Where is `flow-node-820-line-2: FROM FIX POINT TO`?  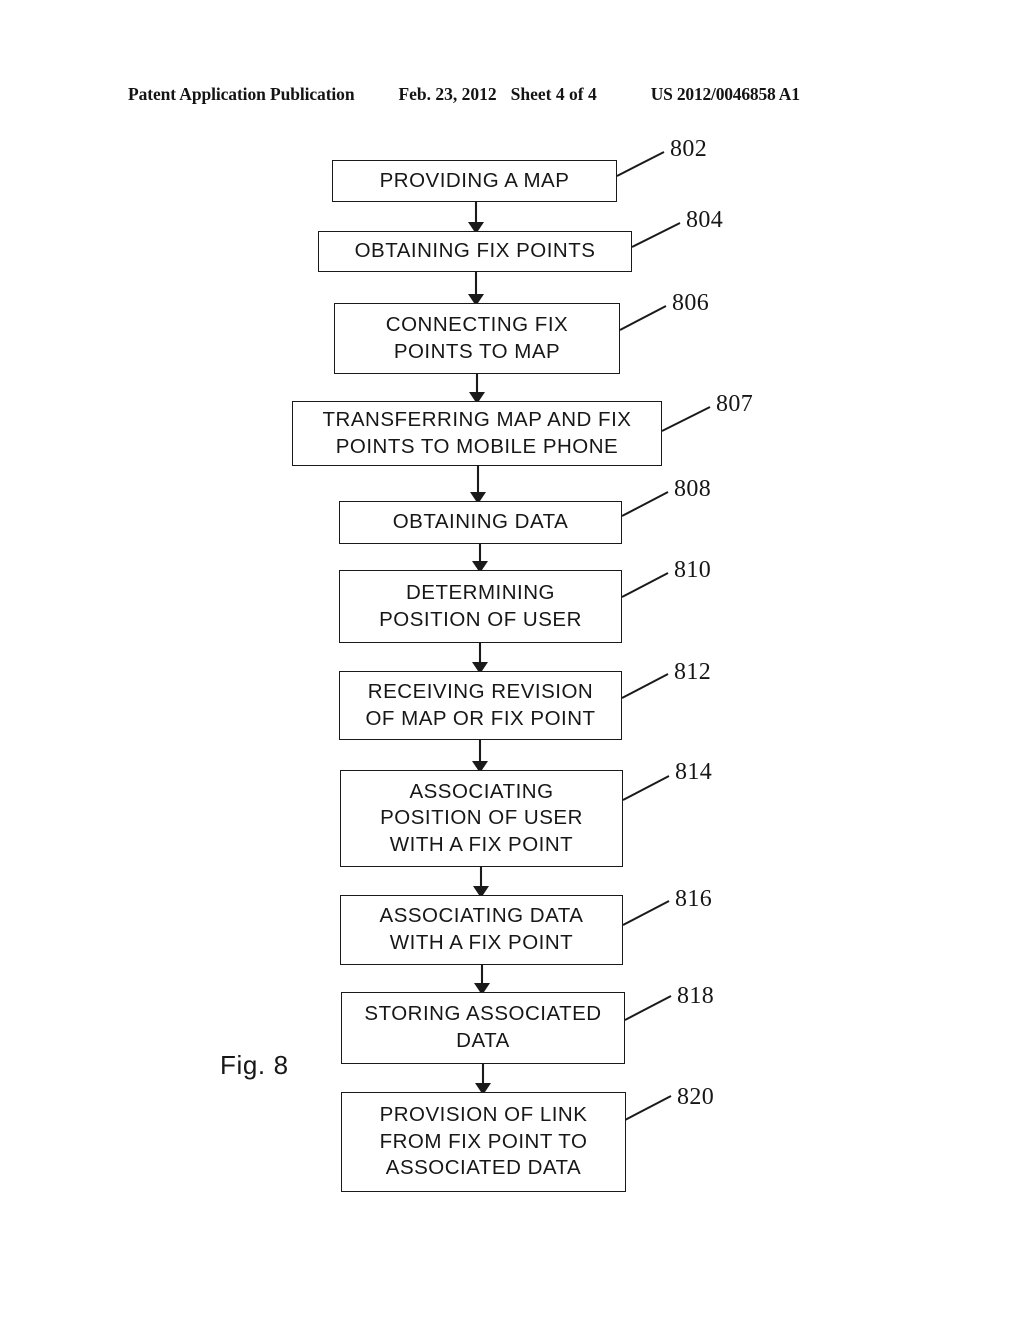
flow-node-820-line-2: FROM FIX POINT TO is located at coordinates (483, 1141).